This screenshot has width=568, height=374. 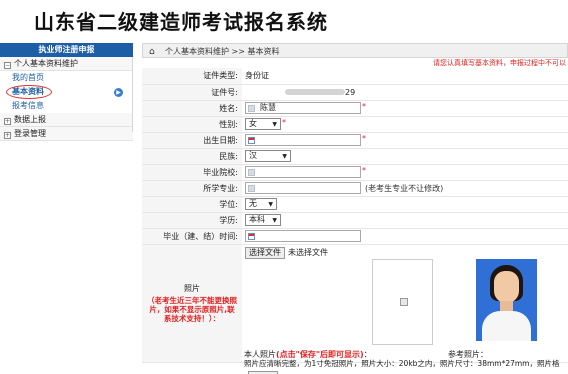 I want to click on form-row: 姓名: 陈慧 *, so click(x=355, y=108).